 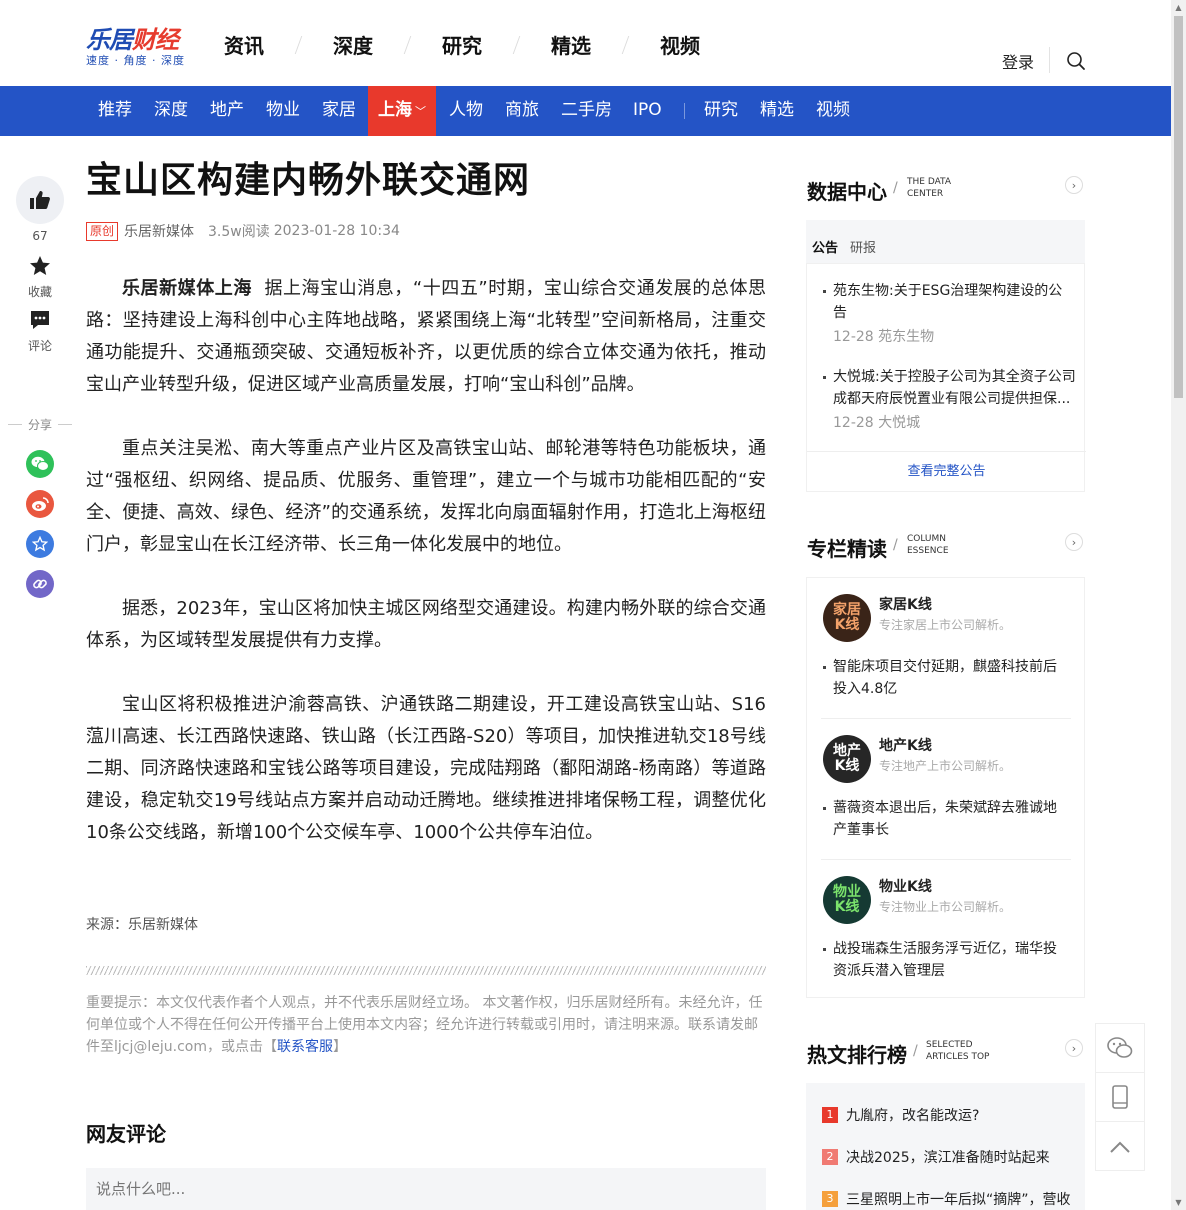 What do you see at coordinates (40, 424) in the screenshot?
I see `share-label: 分享` at bounding box center [40, 424].